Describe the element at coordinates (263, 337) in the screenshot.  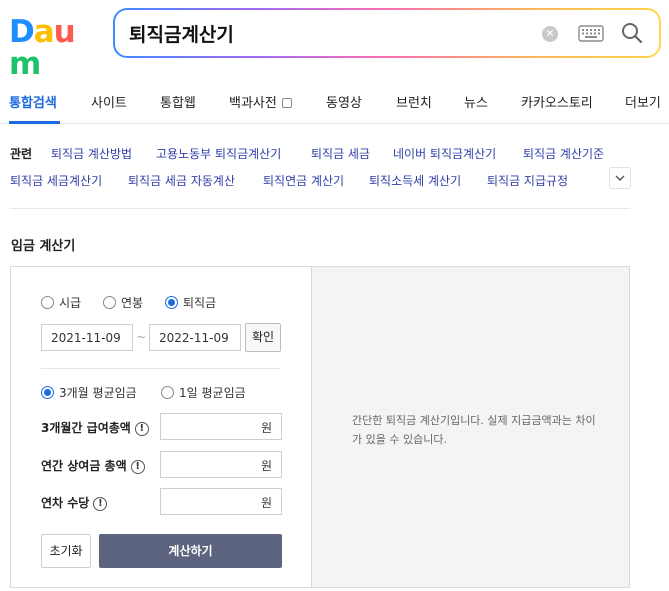
I see `confirm-date-button: 확인` at that location.